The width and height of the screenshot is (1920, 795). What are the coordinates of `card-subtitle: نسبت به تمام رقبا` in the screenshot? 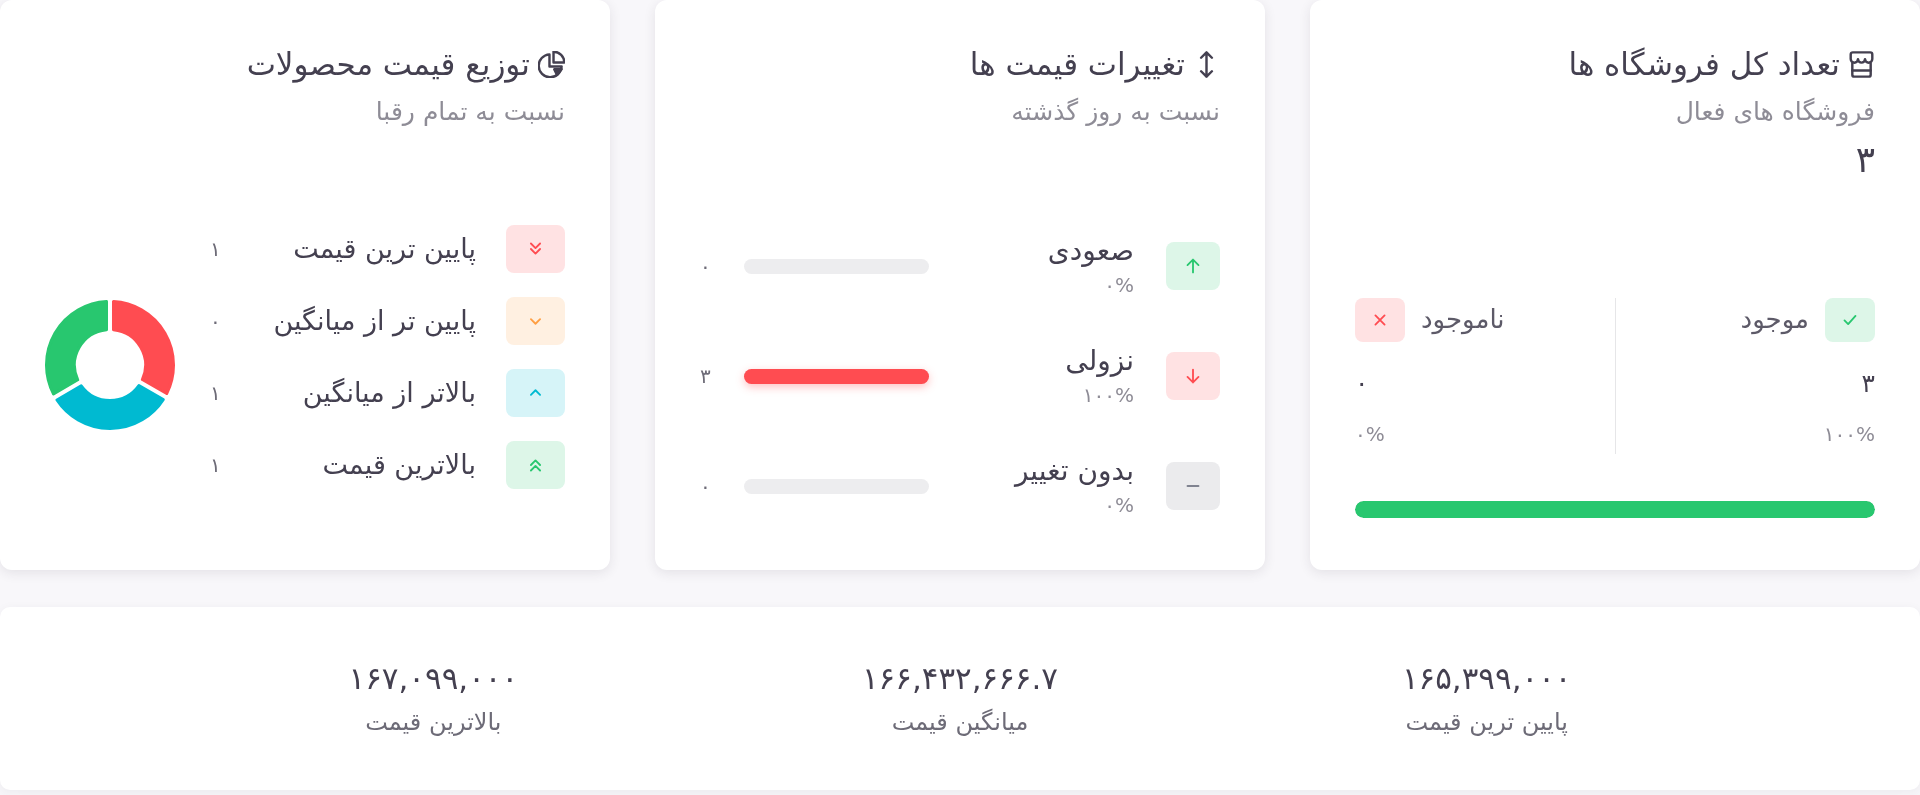 It's located at (470, 111).